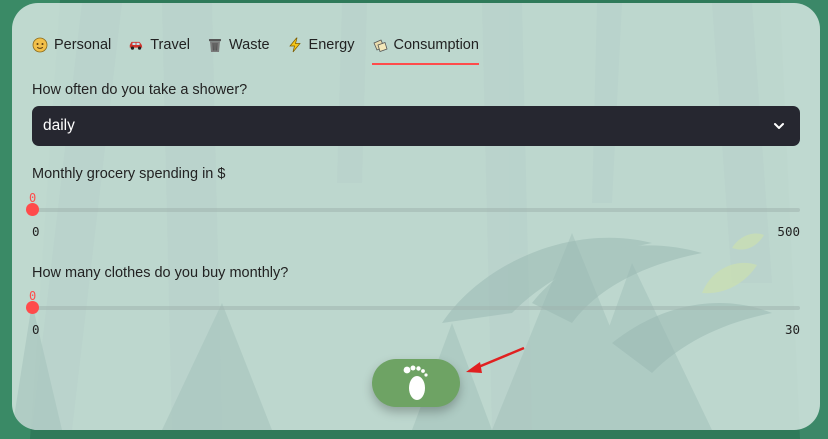  I want to click on tab-personal: Personal, so click(71, 45).